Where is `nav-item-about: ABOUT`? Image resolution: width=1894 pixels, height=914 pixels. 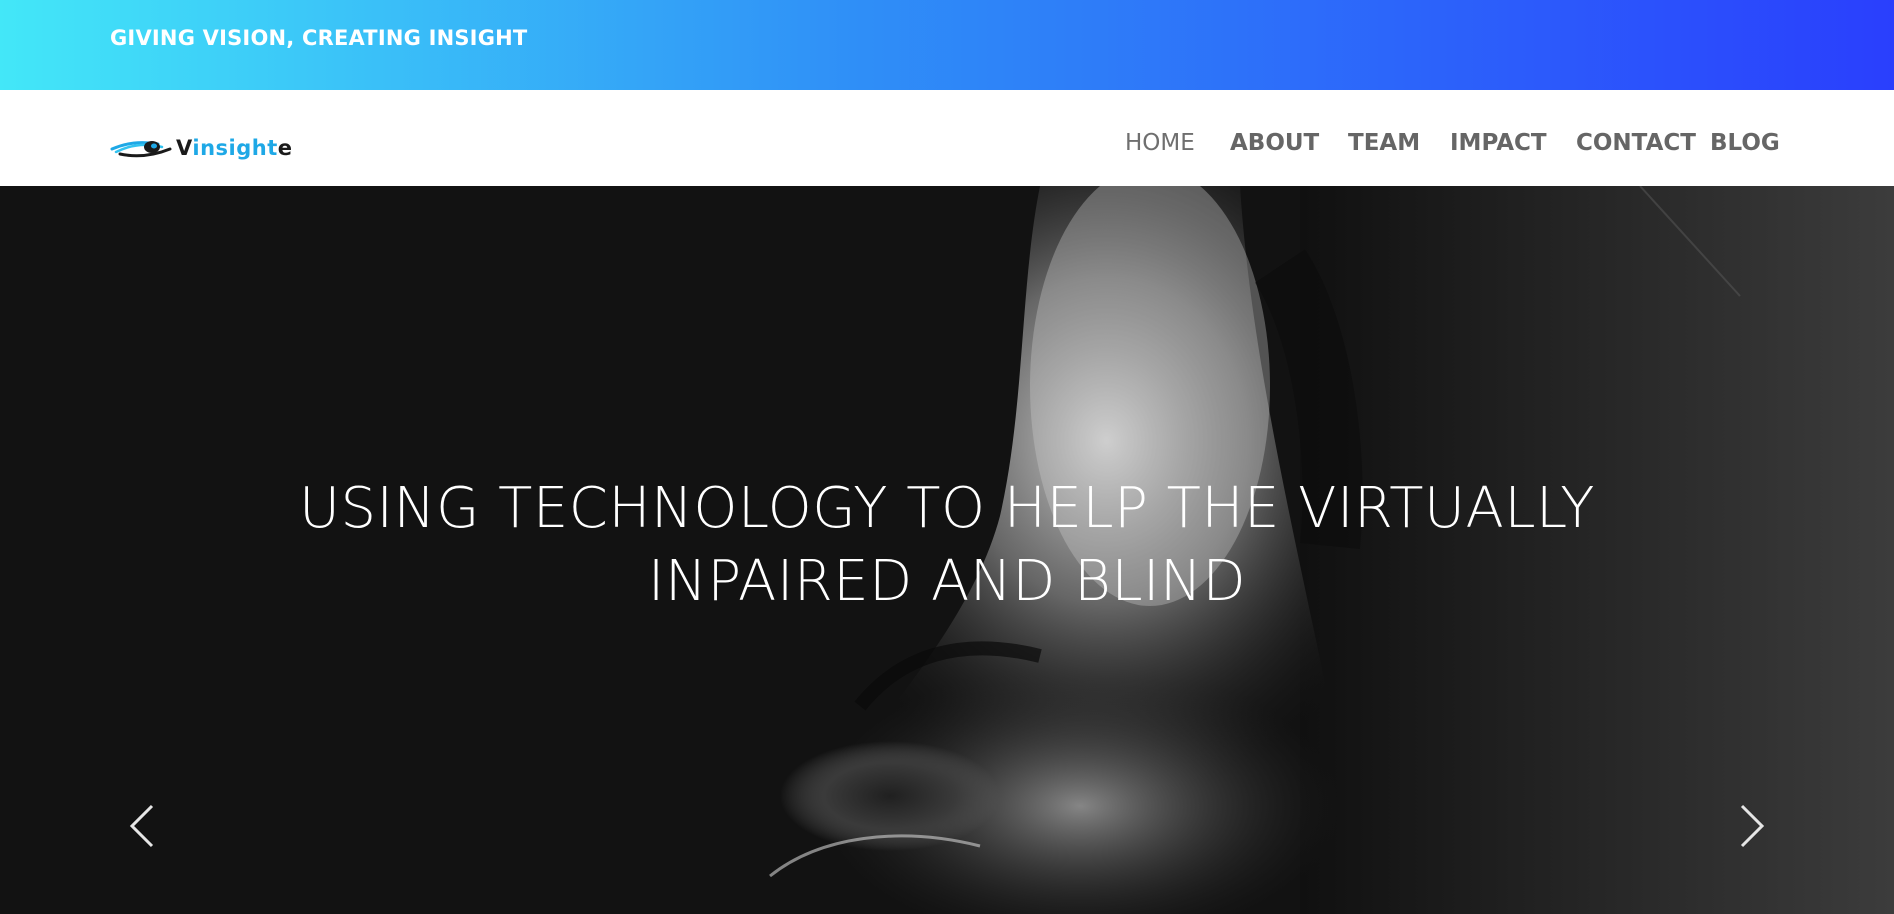
nav-item-about: ABOUT is located at coordinates (1274, 143).